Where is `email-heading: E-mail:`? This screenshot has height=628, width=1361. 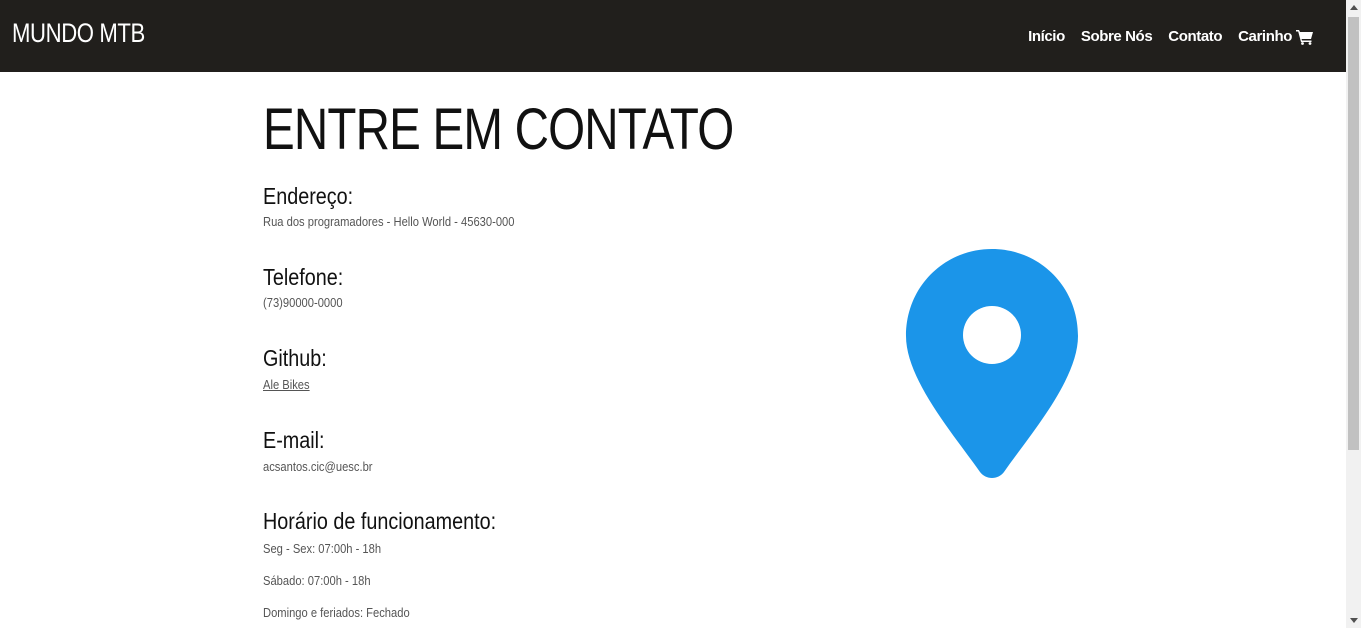
email-heading: E-mail: is located at coordinates (294, 440).